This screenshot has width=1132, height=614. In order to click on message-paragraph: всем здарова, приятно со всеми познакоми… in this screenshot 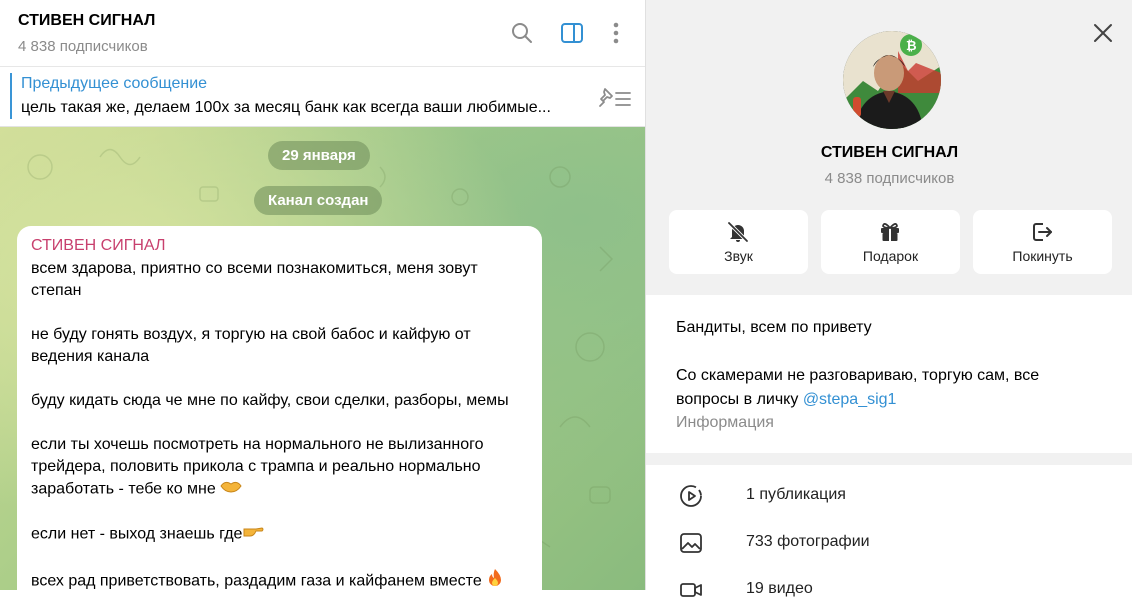, I will do `click(254, 279)`.